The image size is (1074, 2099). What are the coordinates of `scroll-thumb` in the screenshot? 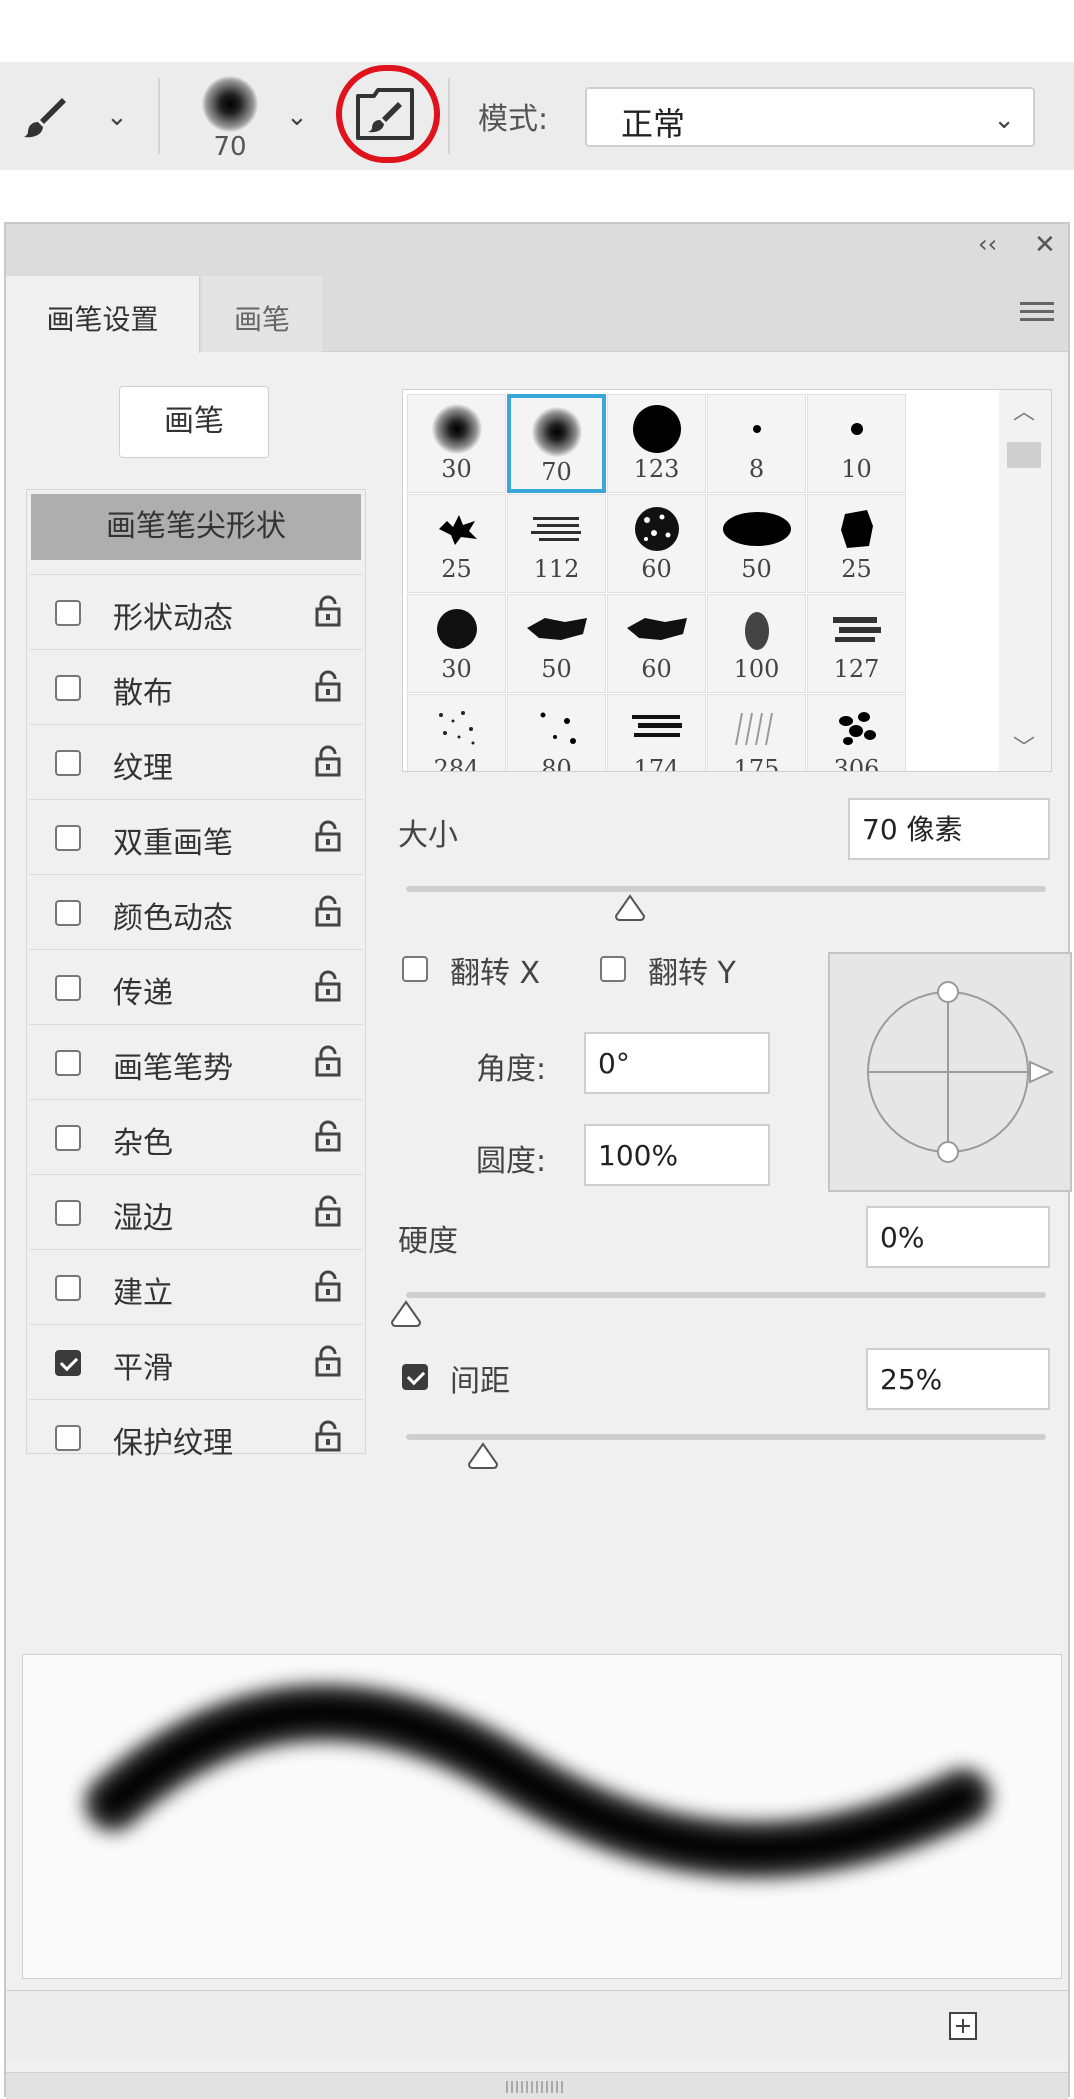 It's located at (1024, 455).